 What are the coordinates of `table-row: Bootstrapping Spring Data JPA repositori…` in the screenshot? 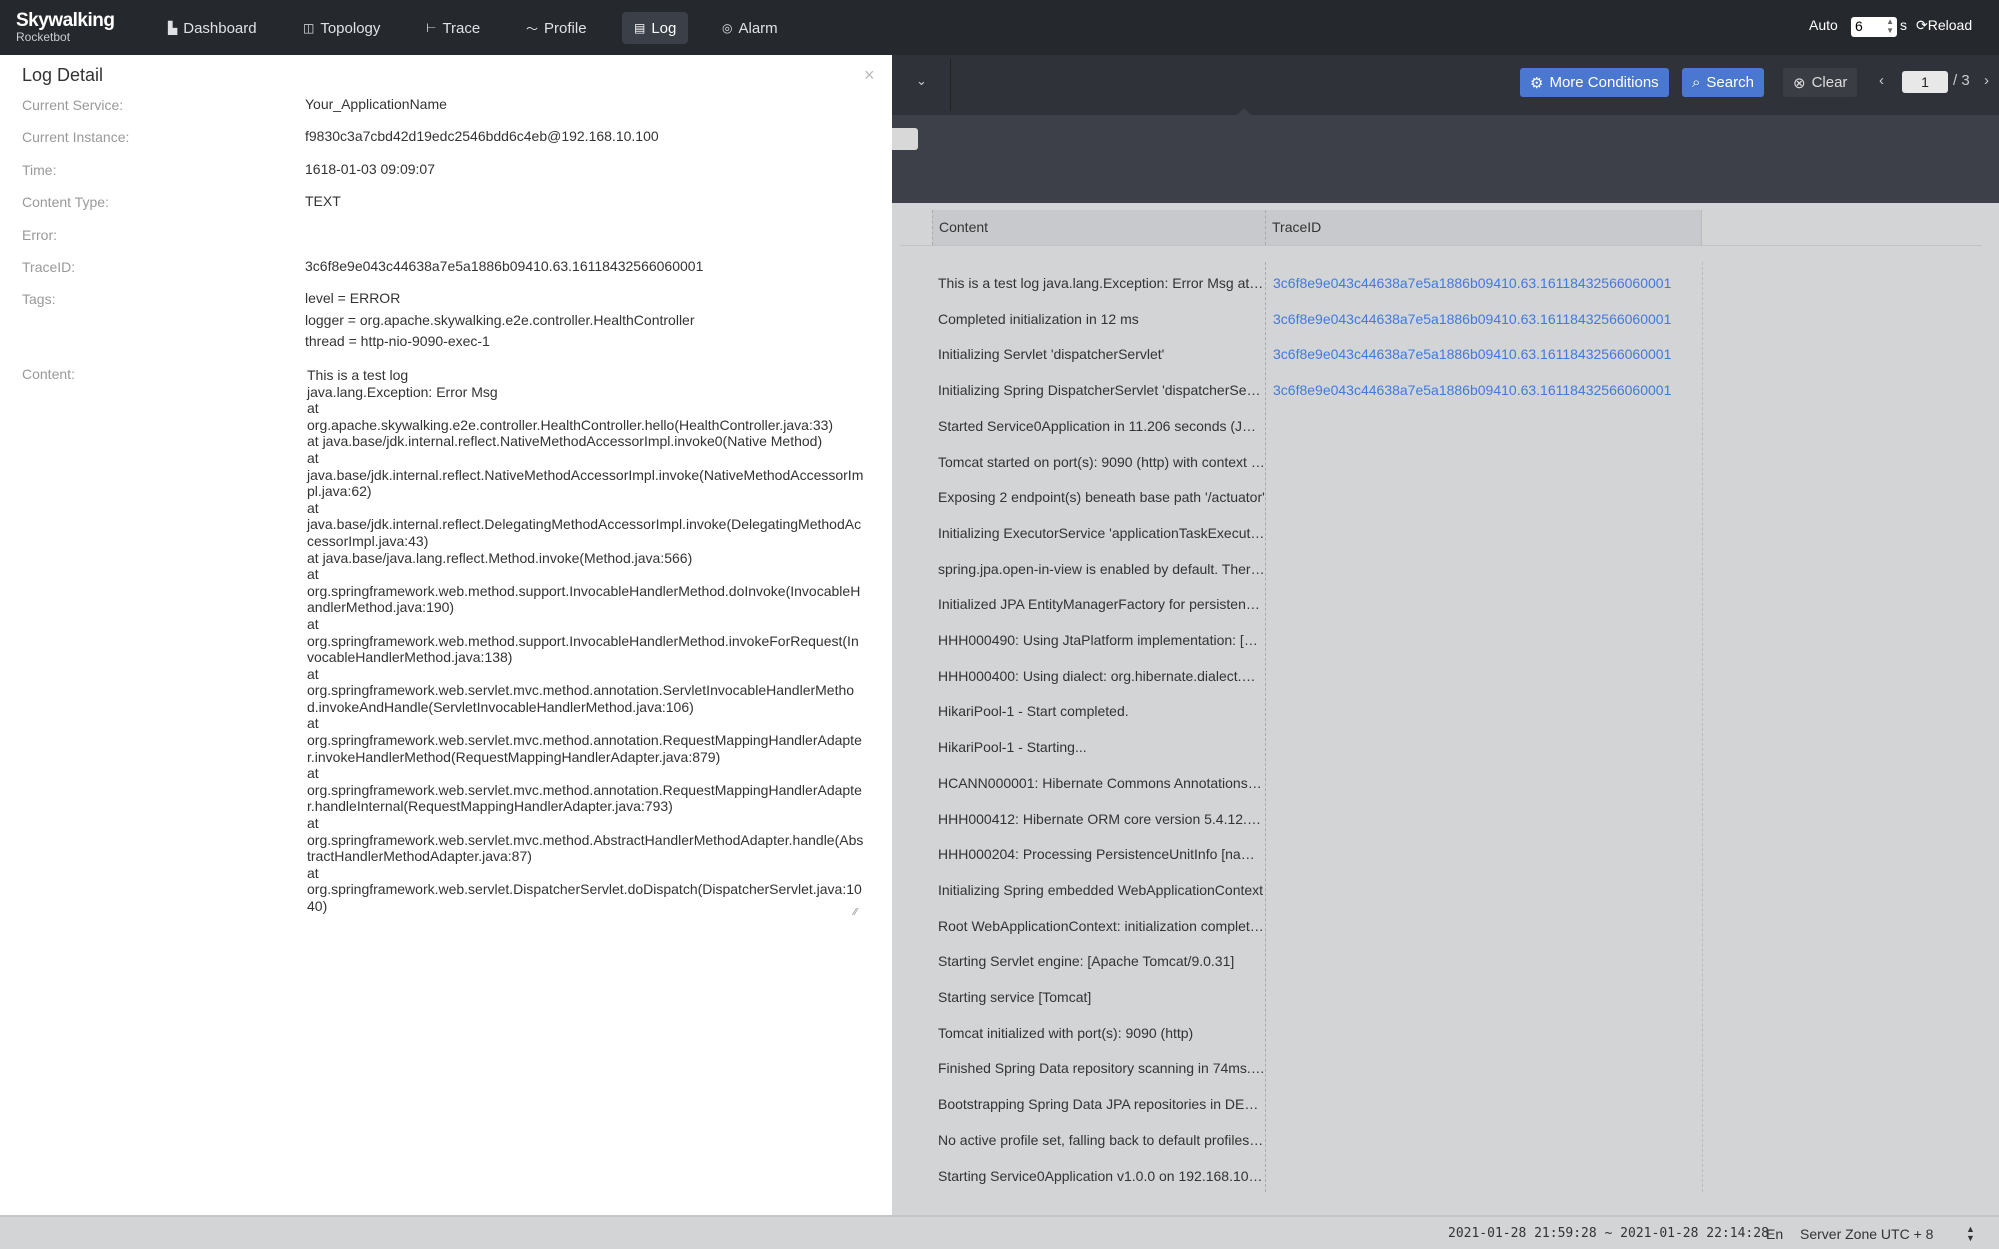 It's located at (1317, 1104).